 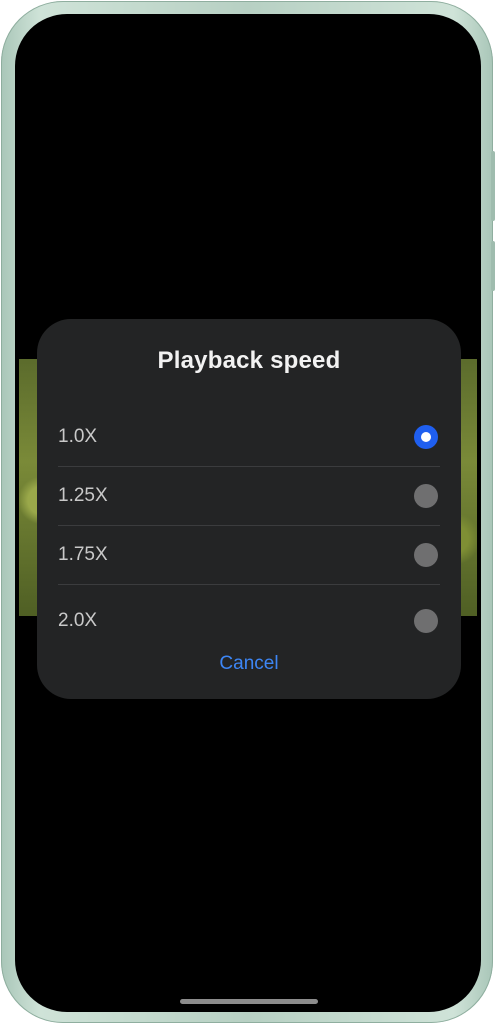 What do you see at coordinates (83, 554) in the screenshot?
I see `speed-option-label: 1.75X` at bounding box center [83, 554].